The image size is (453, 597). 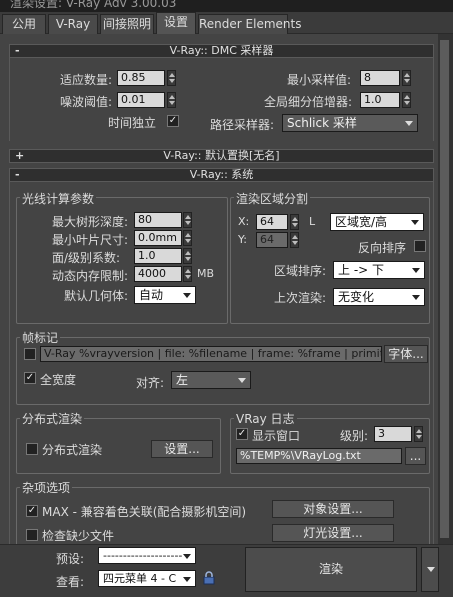 What do you see at coordinates (58, 198) in the screenshot?
I see `raycaster-group-title: 光线计算参数` at bounding box center [58, 198].